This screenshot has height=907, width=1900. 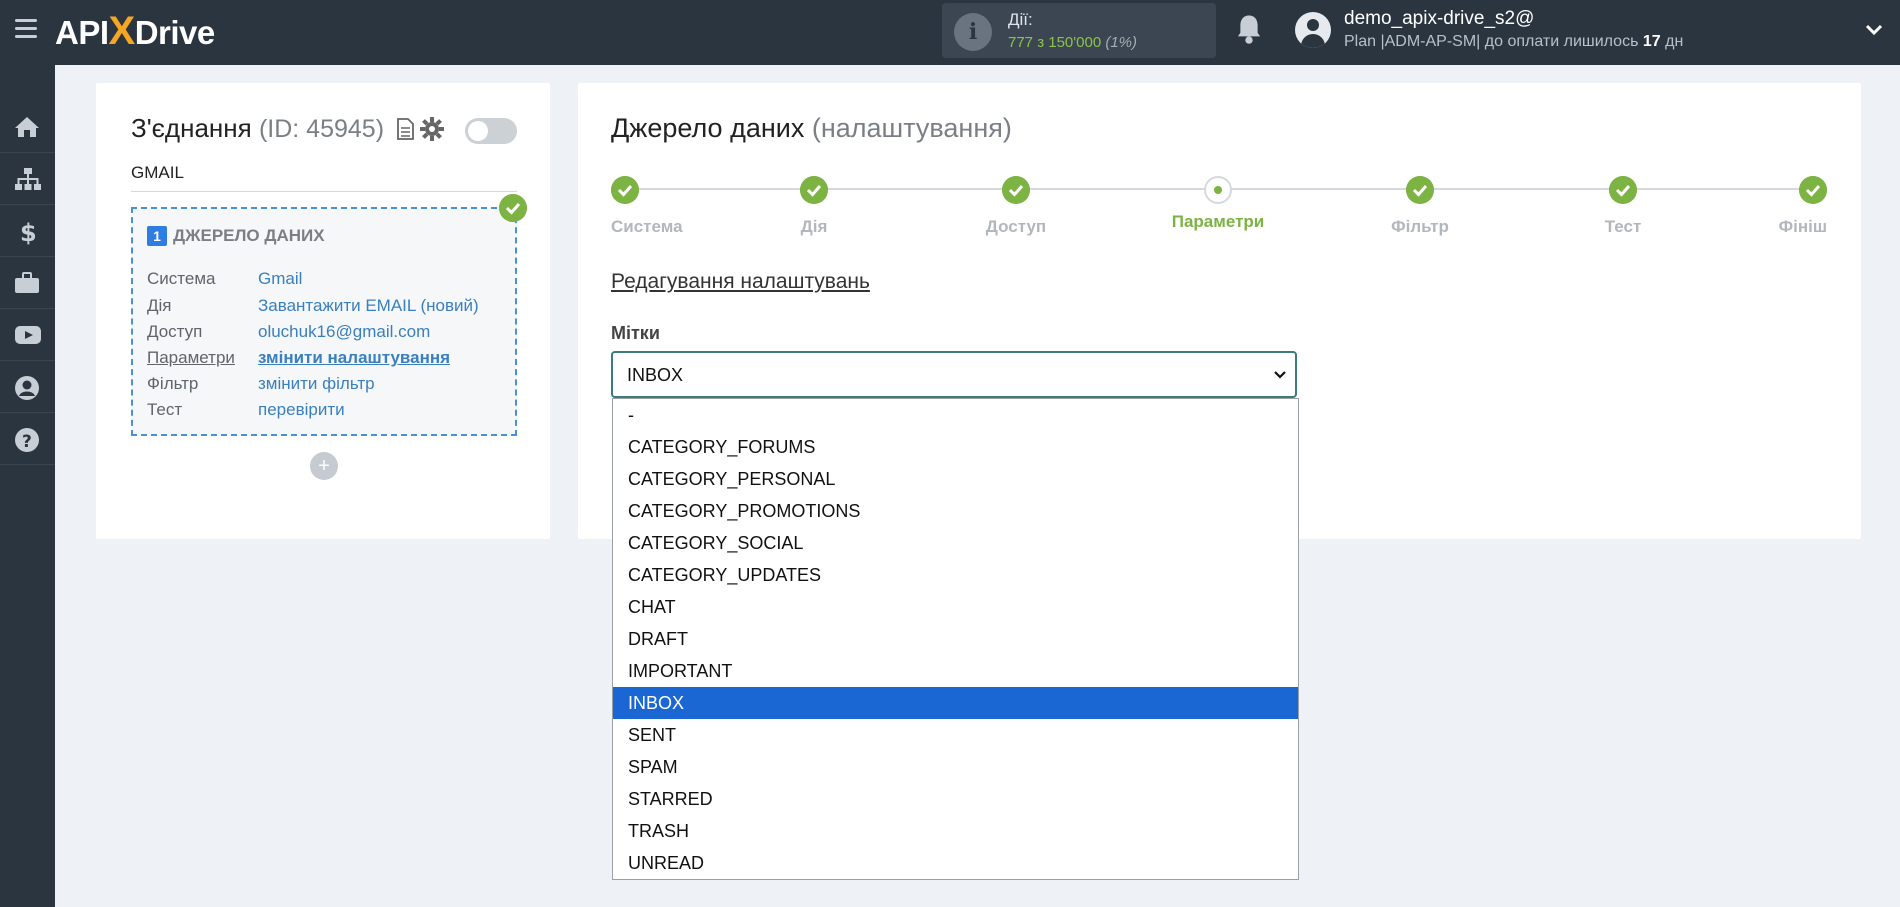 I want to click on sidebar-item-account, so click(x=27, y=387).